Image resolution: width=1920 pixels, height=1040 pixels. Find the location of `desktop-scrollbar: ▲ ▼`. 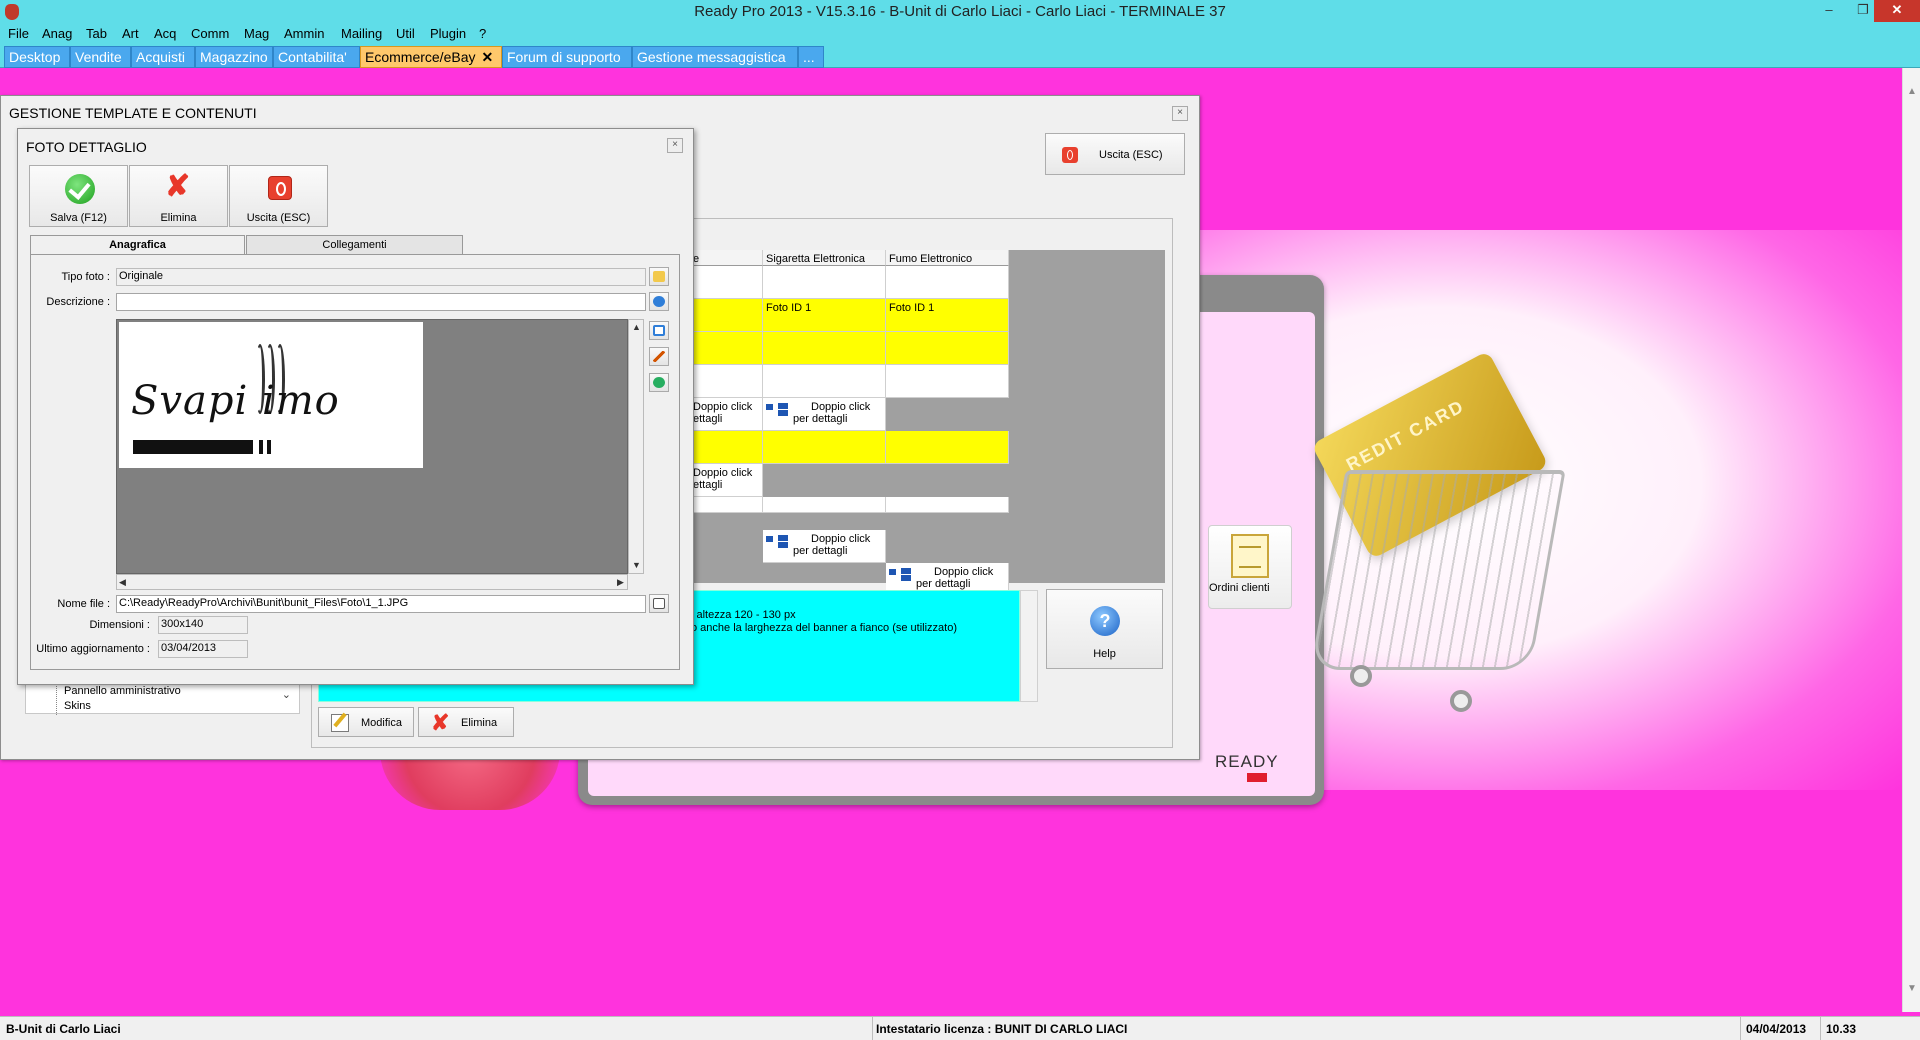

desktop-scrollbar: ▲ ▼ is located at coordinates (1911, 540).